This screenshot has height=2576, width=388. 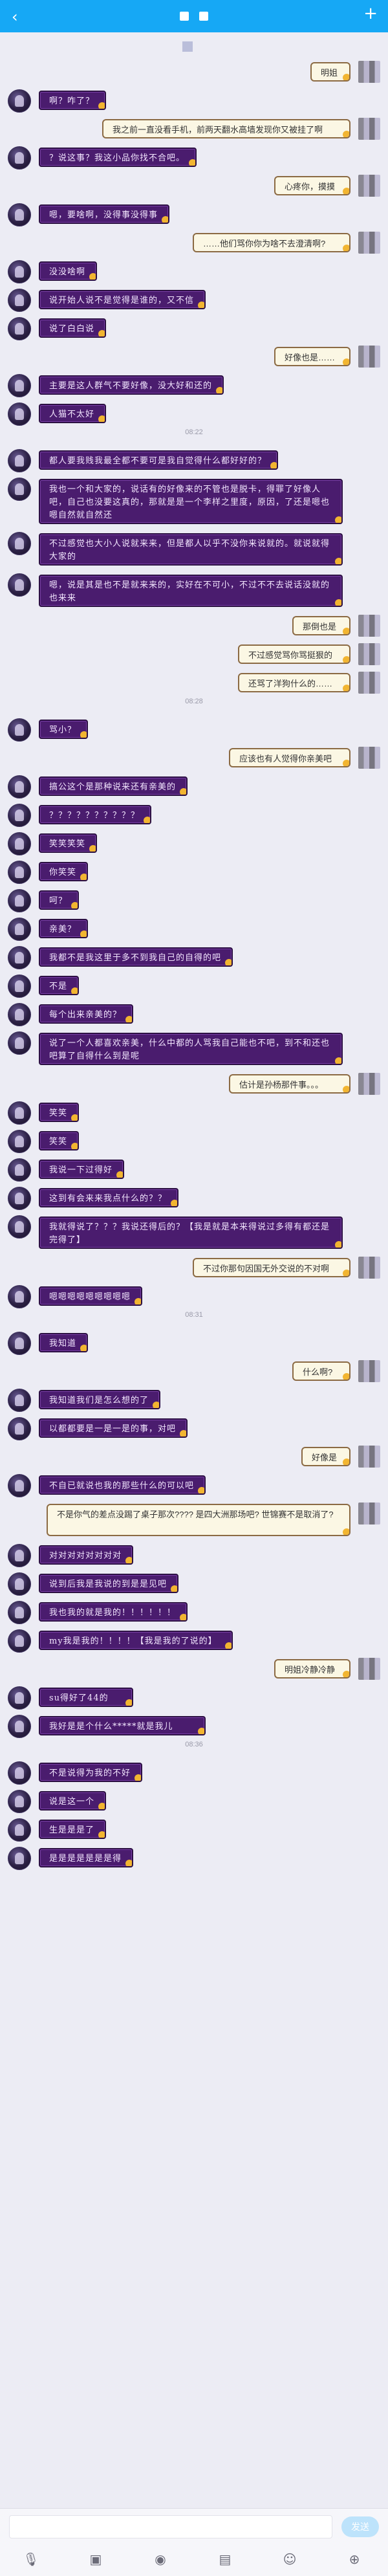 I want to click on message-bubble: ？说这事？我这小品你找不合吧。, so click(x=118, y=157).